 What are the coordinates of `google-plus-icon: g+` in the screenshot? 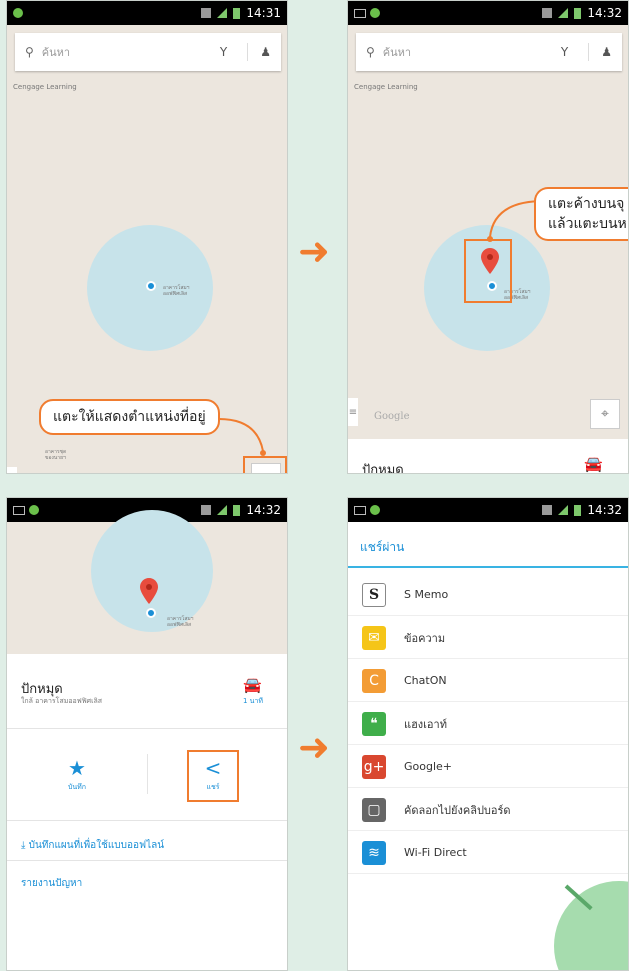 It's located at (374, 766).